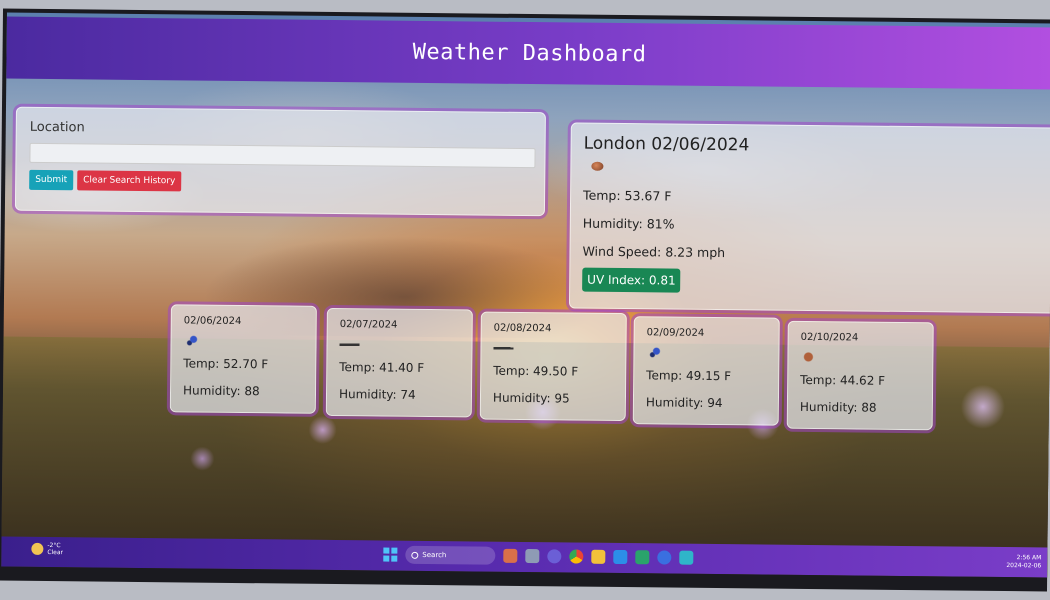 This screenshot has height=600, width=1050. Describe the element at coordinates (51, 180) in the screenshot. I see `submit-button: Submit` at that location.